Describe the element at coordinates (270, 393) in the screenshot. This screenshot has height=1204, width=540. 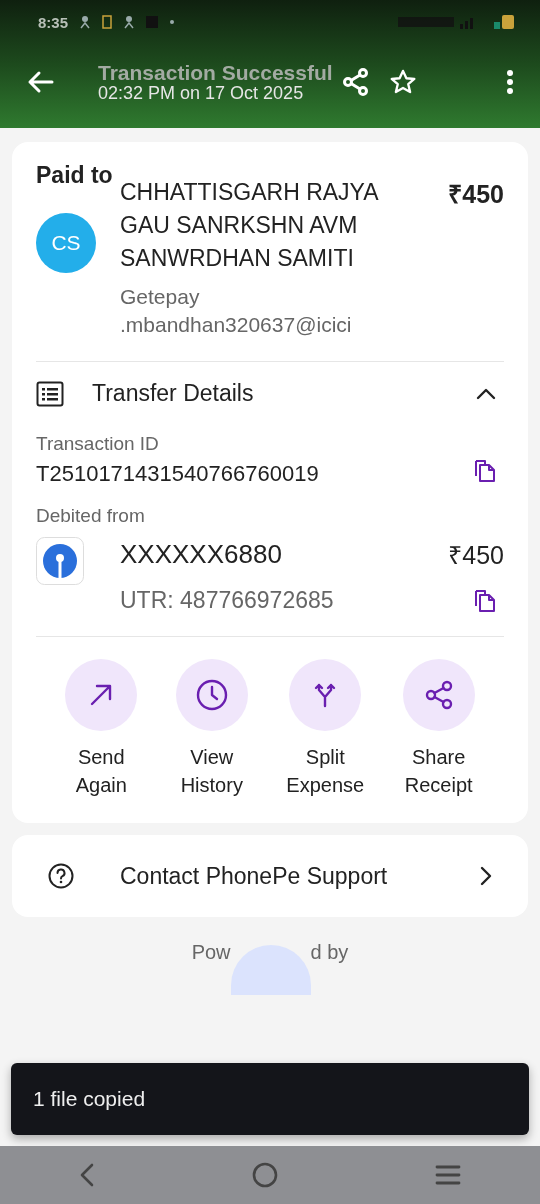
I see `transfer-details-header: Transfer Details` at that location.